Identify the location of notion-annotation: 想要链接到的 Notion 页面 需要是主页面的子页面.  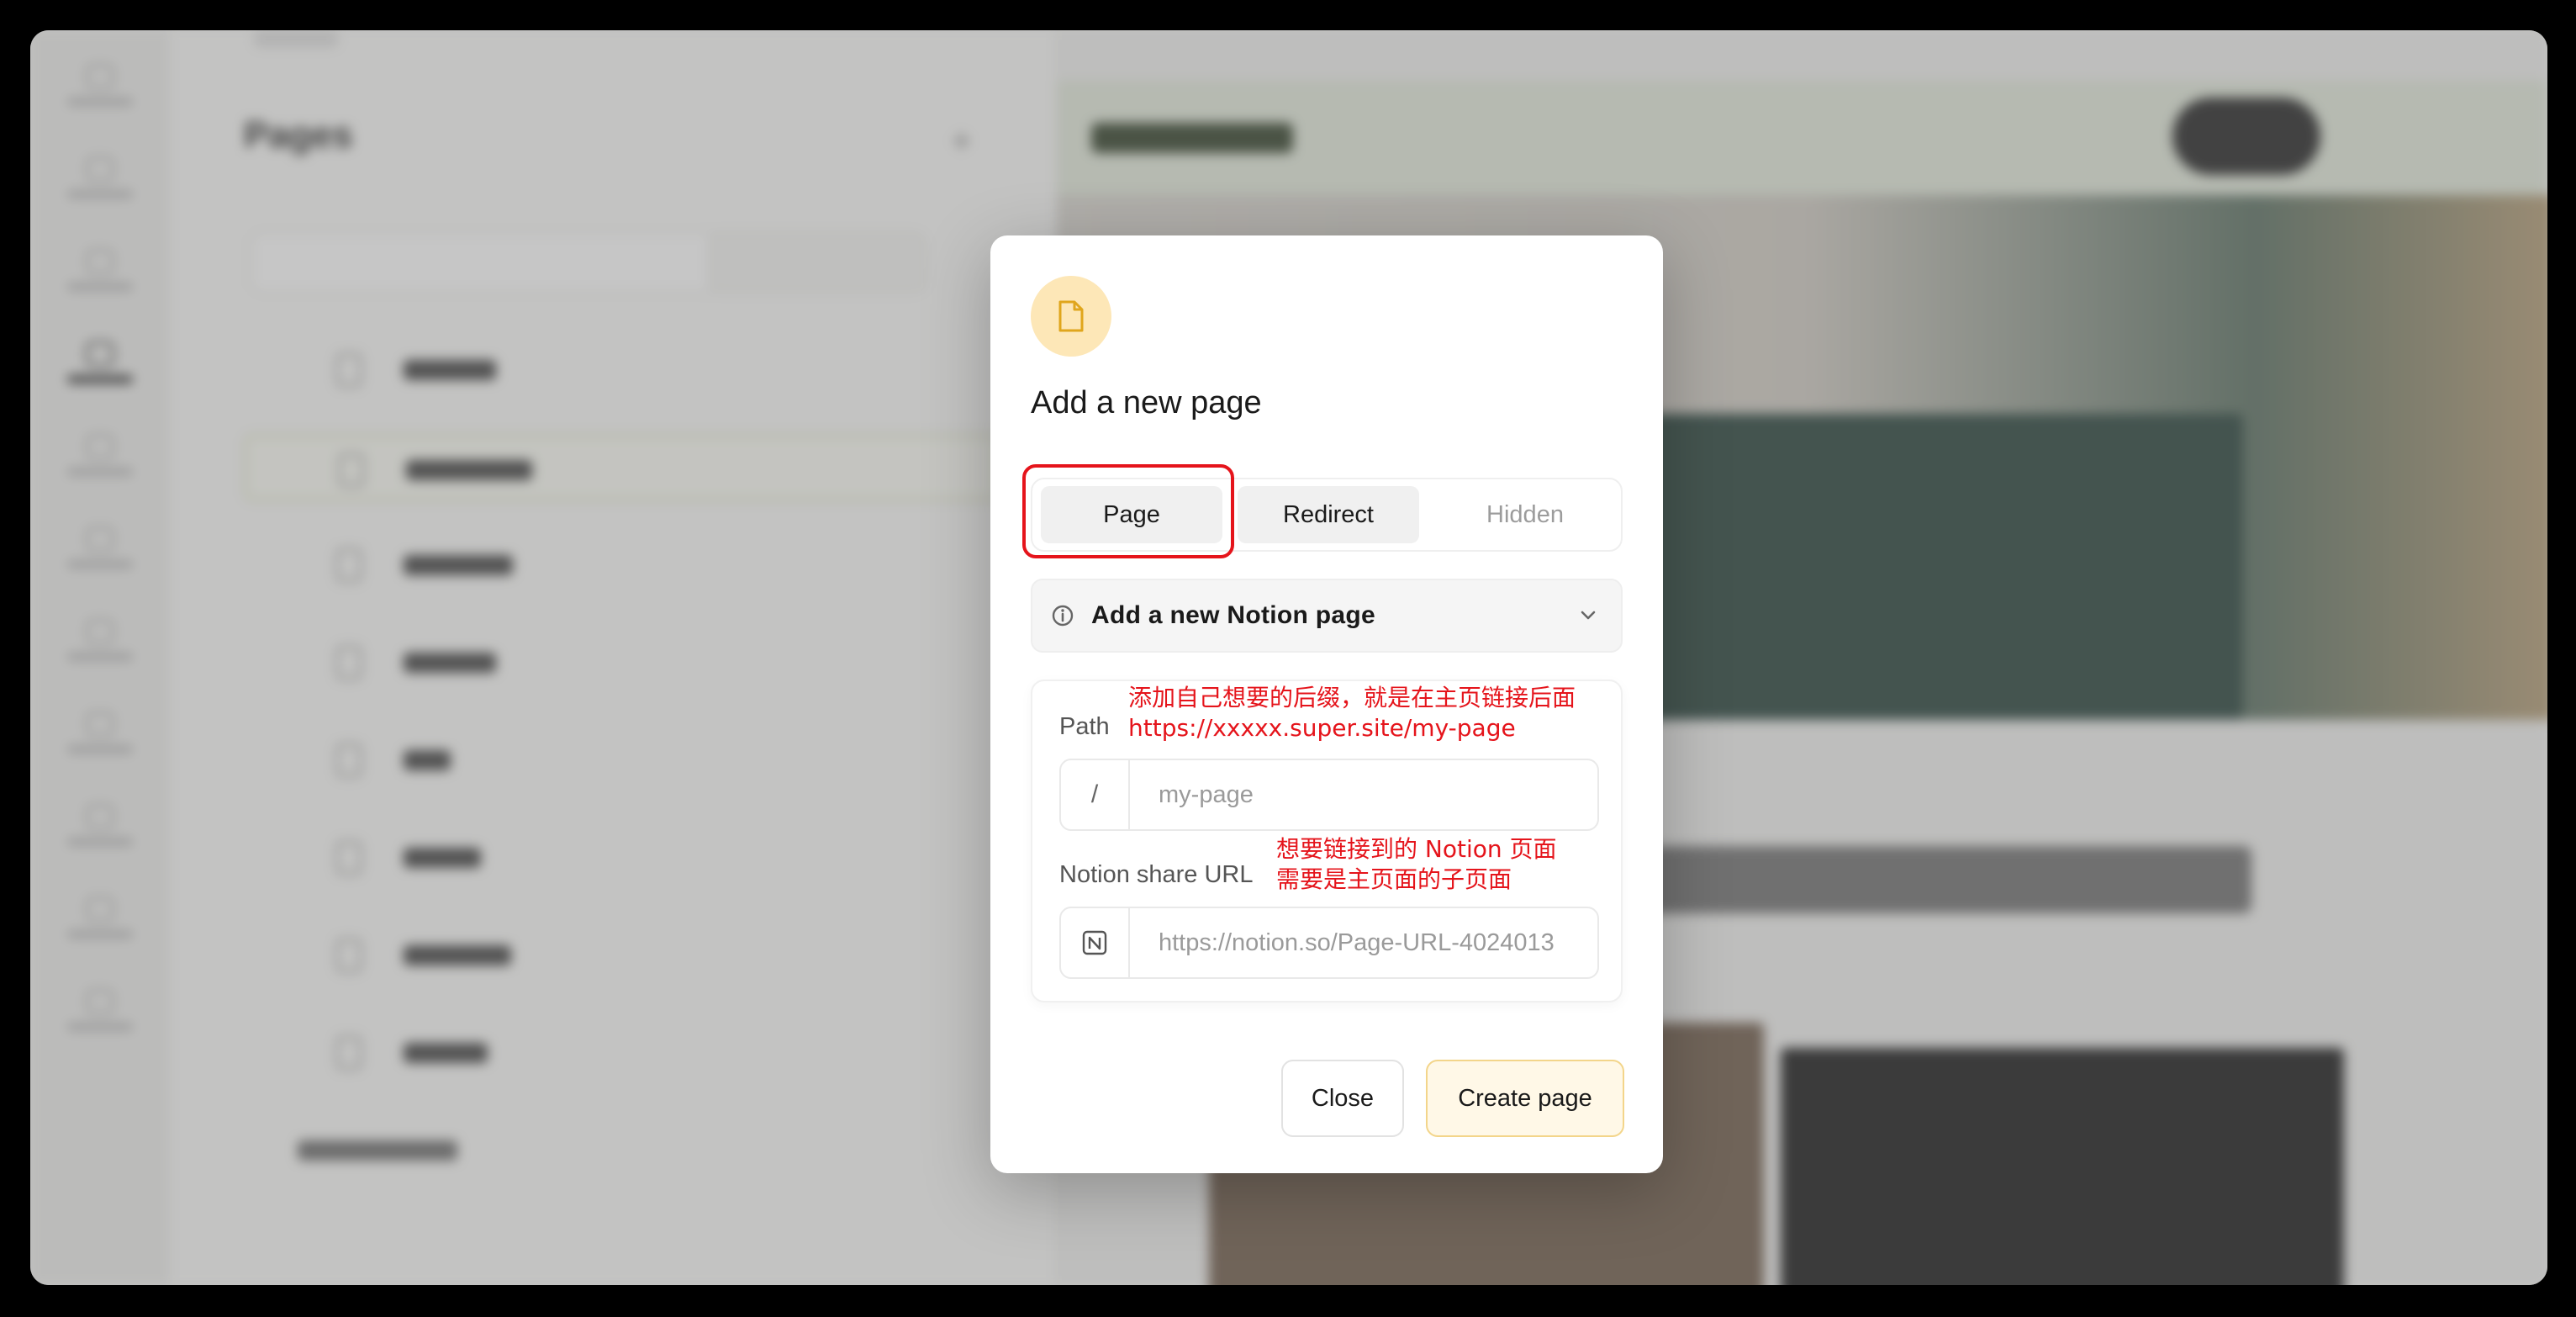
(1416, 864).